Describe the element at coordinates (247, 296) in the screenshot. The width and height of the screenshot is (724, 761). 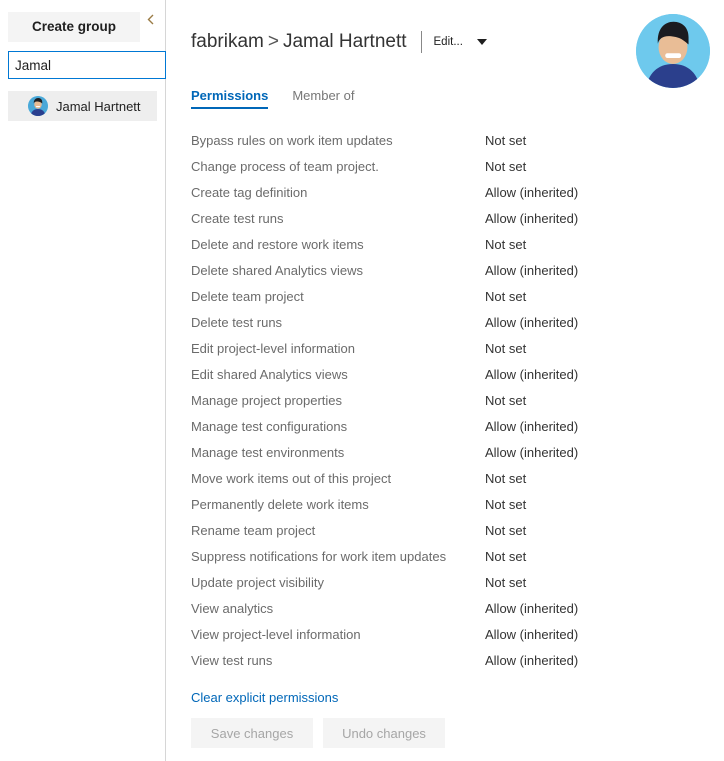
I see `permission-name: Delete team project` at that location.